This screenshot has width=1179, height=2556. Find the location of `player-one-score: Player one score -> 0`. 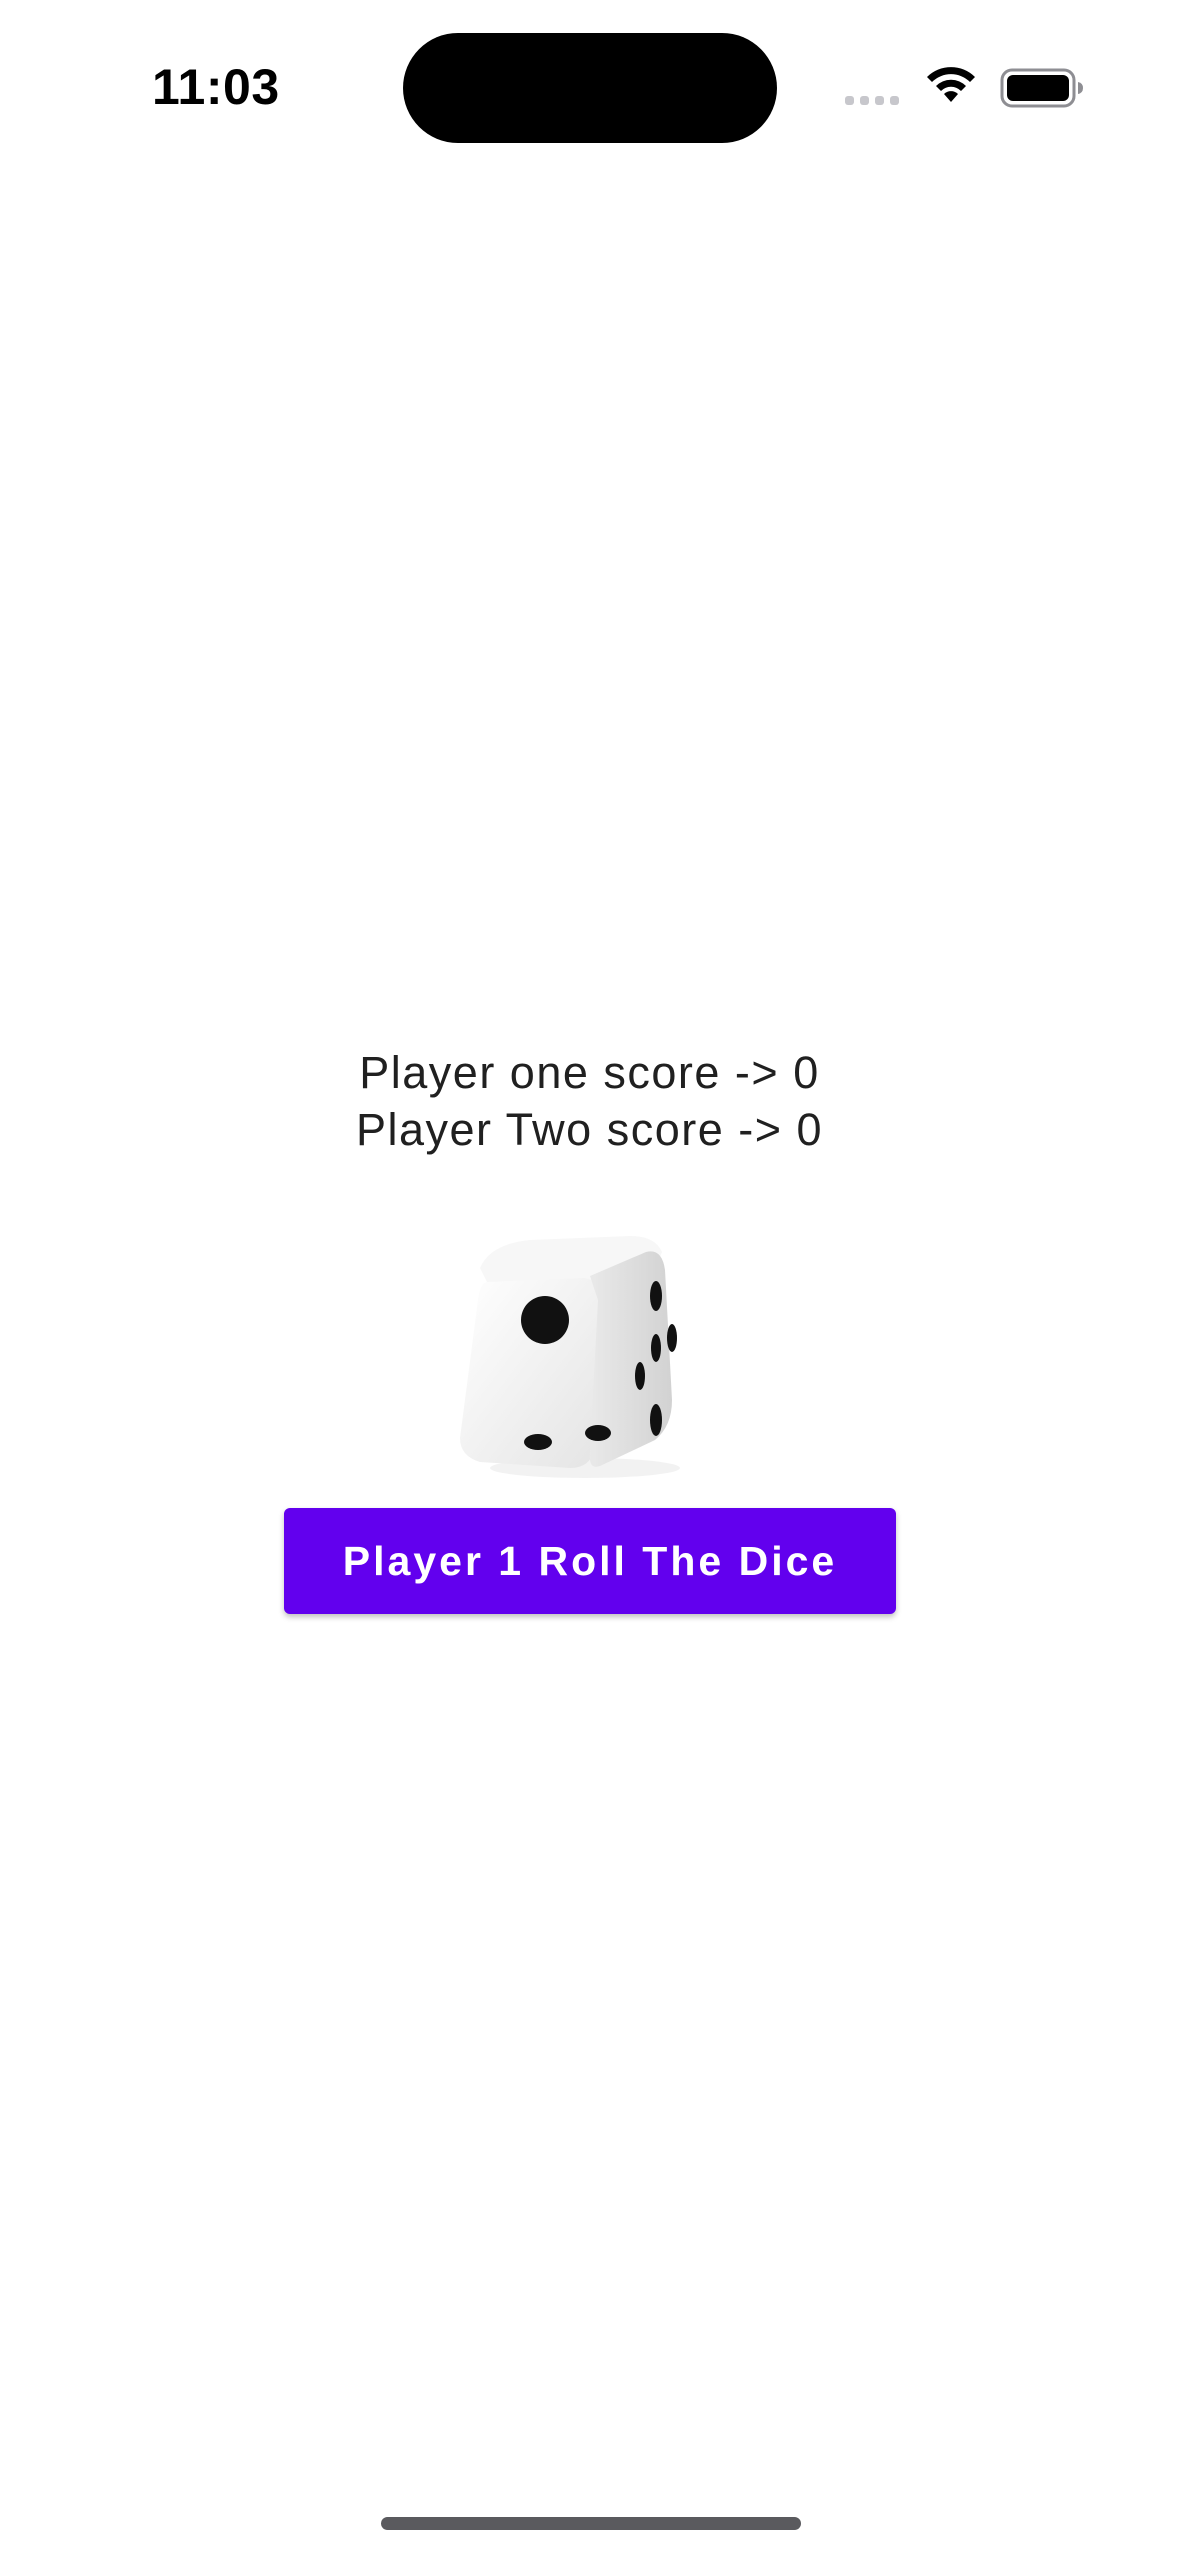

player-one-score: Player one score -> 0 is located at coordinates (589, 1072).